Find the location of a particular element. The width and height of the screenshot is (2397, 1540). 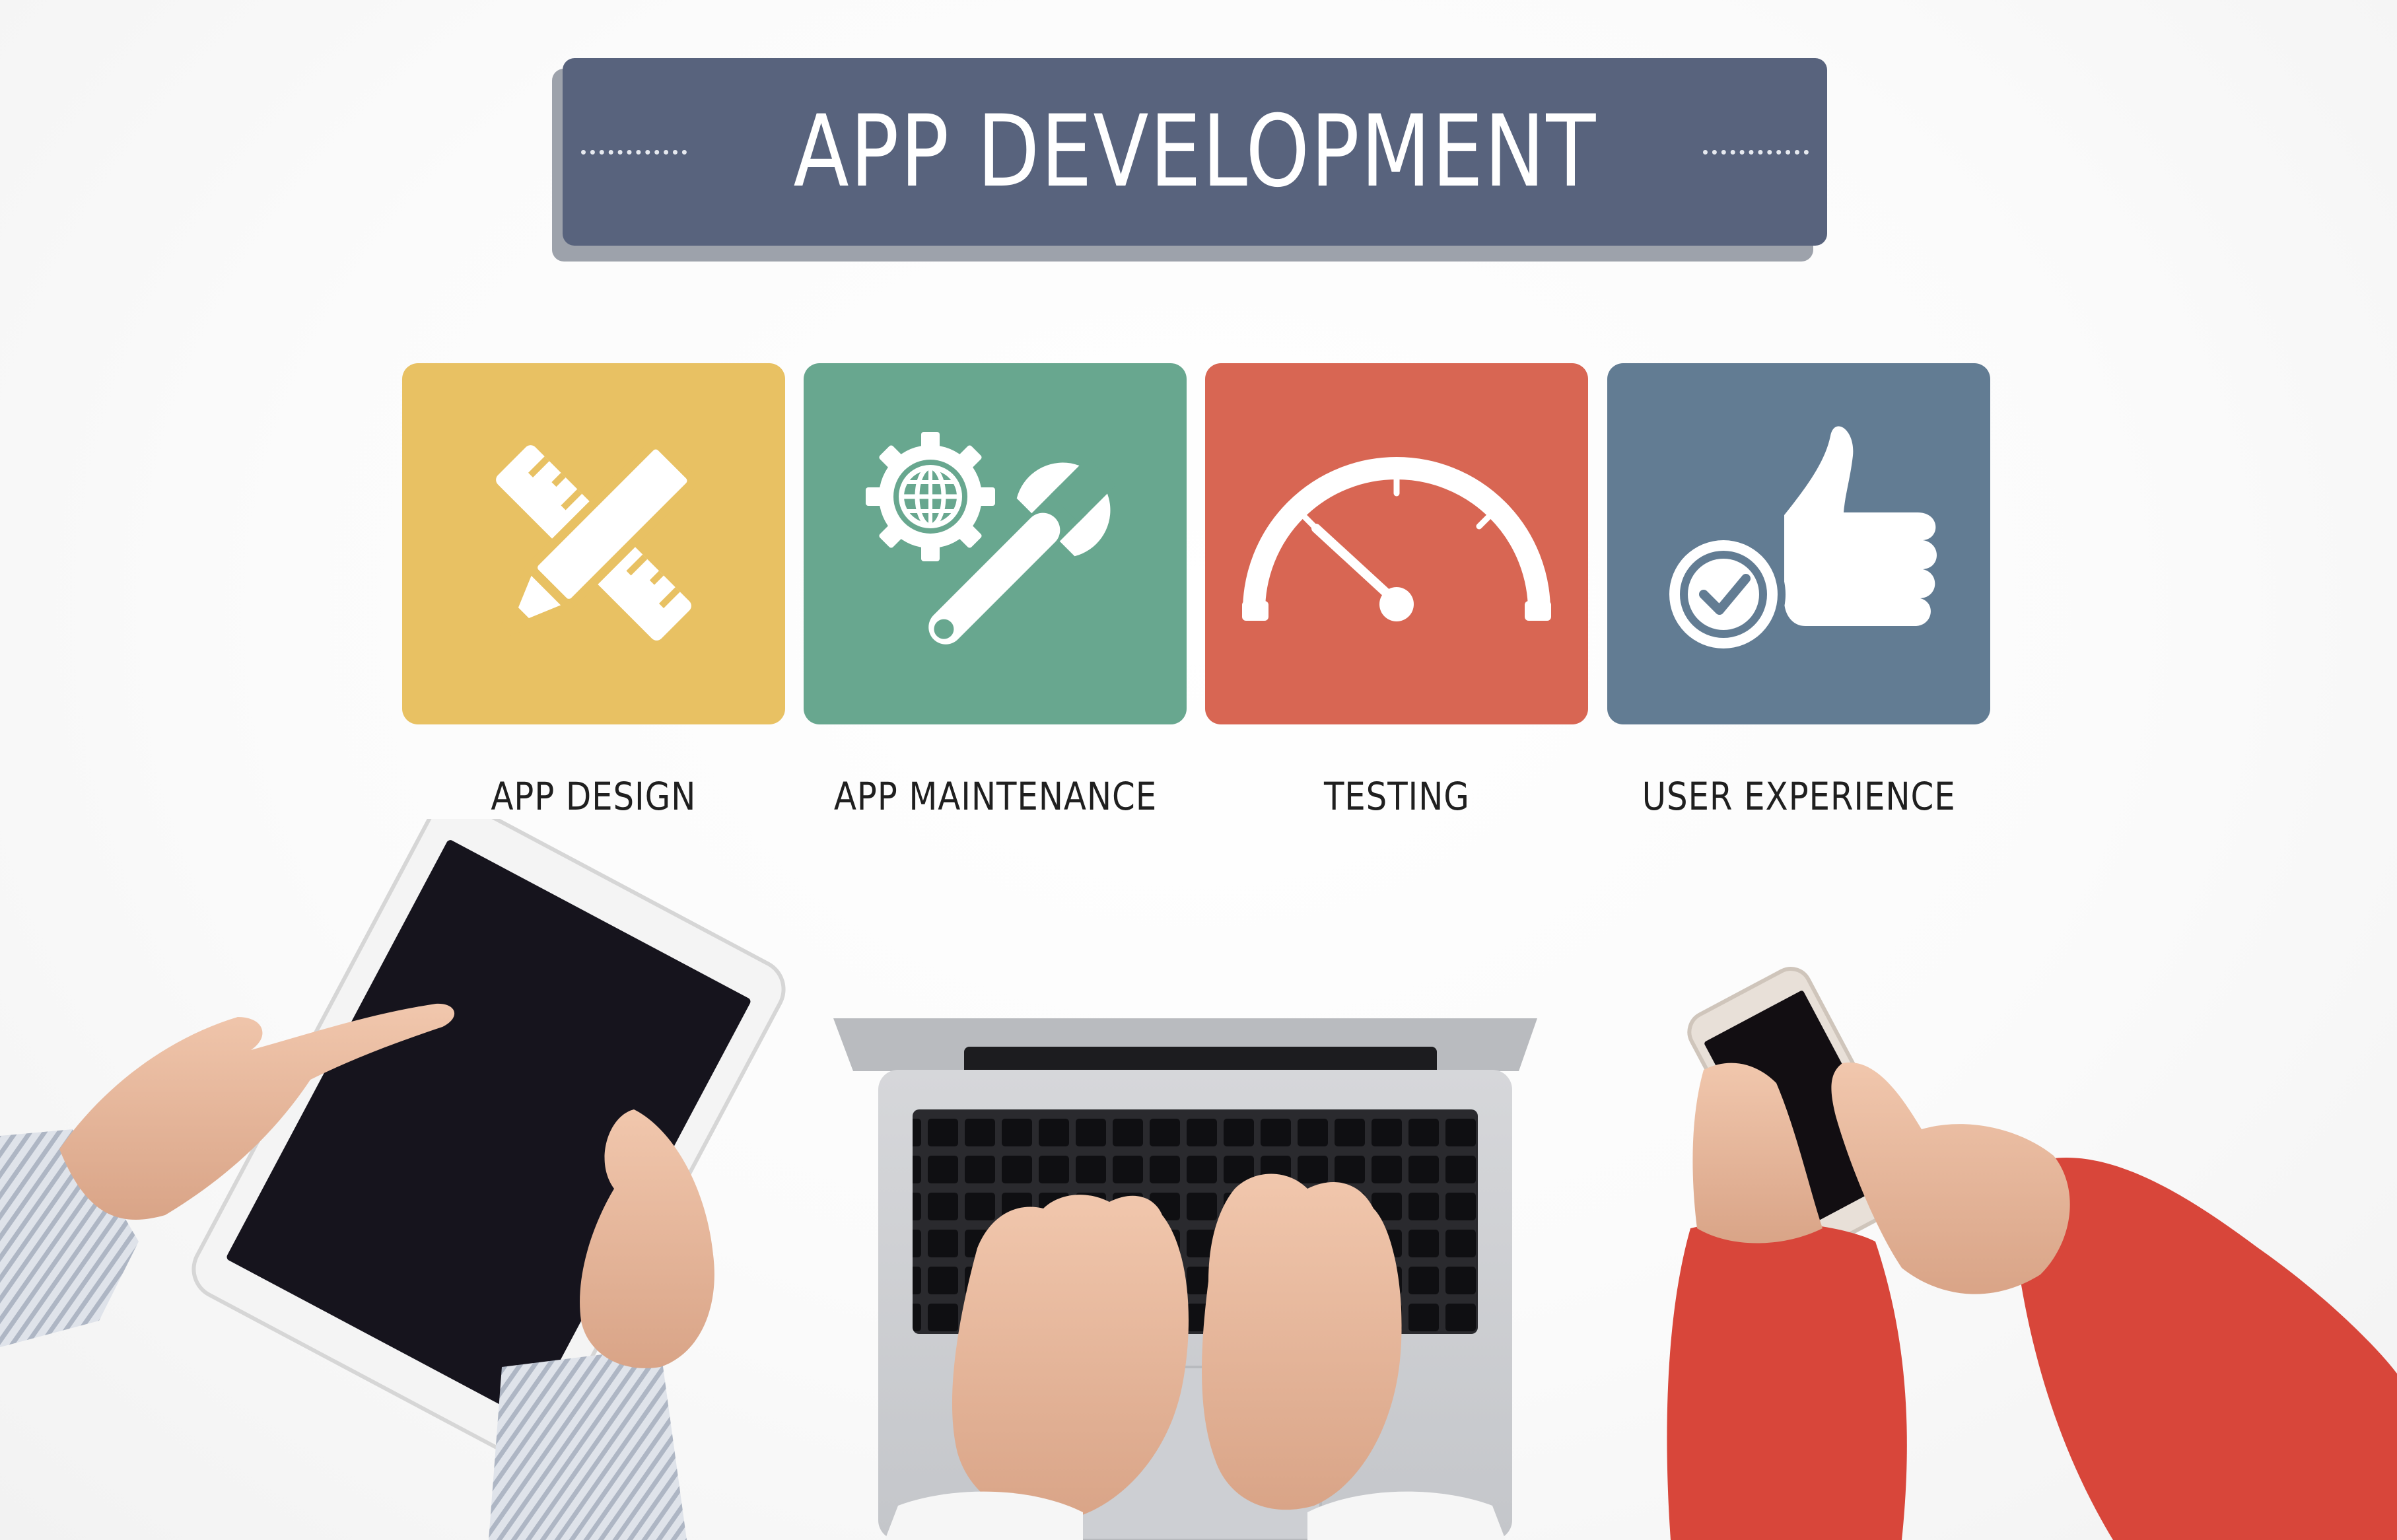

thumbs-up-check-icon is located at coordinates (1799, 541).